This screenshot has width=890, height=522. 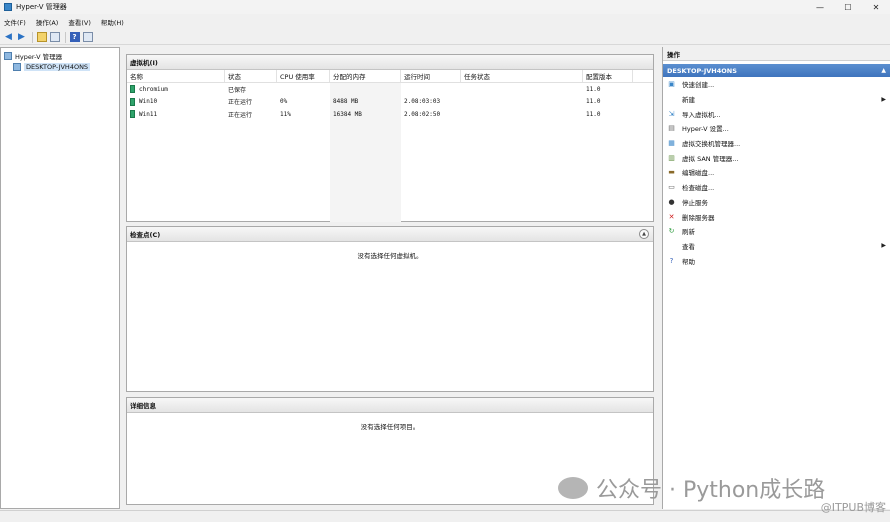 I want to click on stop-icon: ●, so click(x=671, y=201).